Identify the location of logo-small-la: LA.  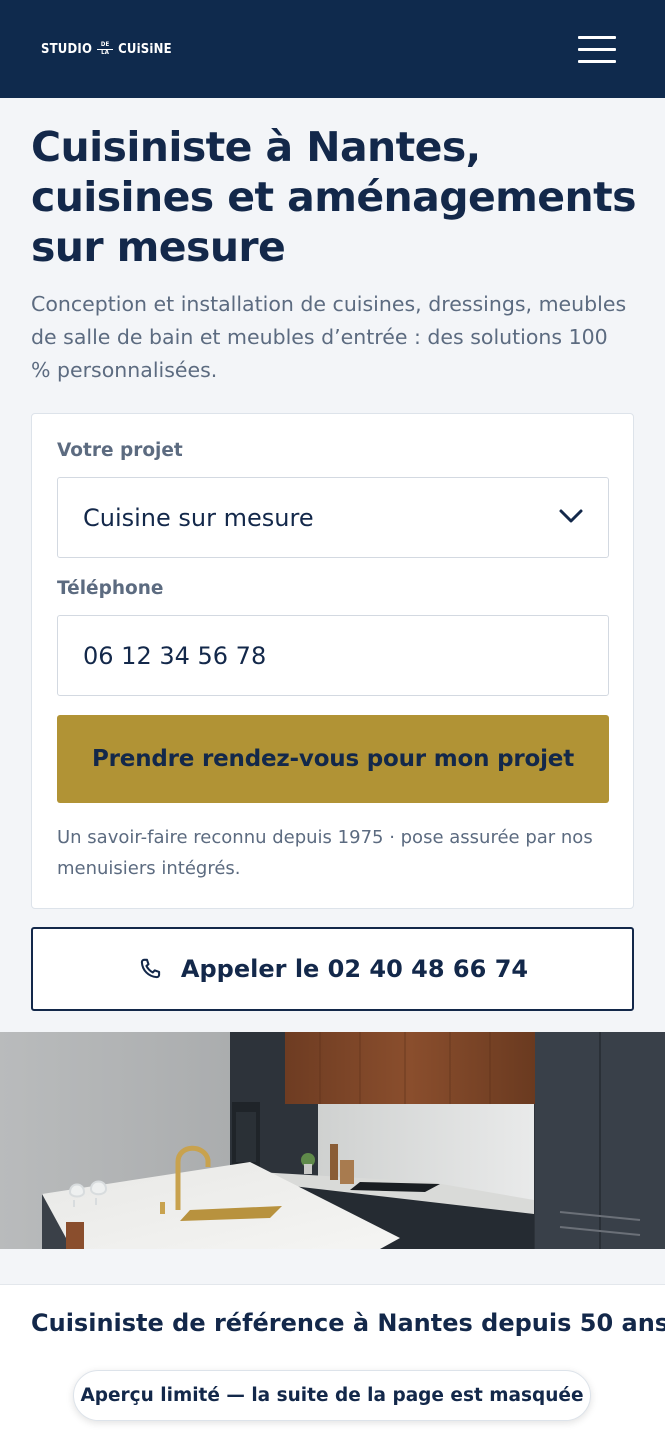
(105, 52).